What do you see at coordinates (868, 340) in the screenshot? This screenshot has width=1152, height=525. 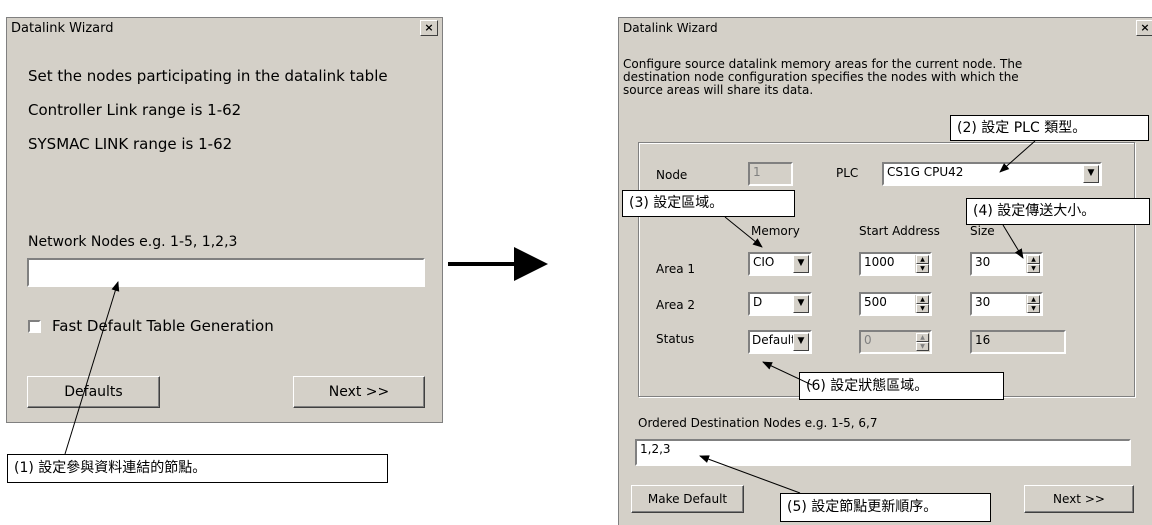 I see `status-start-value: 0` at bounding box center [868, 340].